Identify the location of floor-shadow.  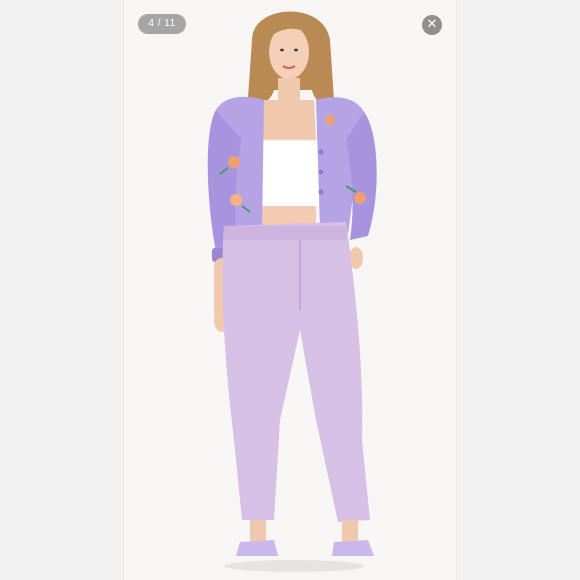
(294, 566).